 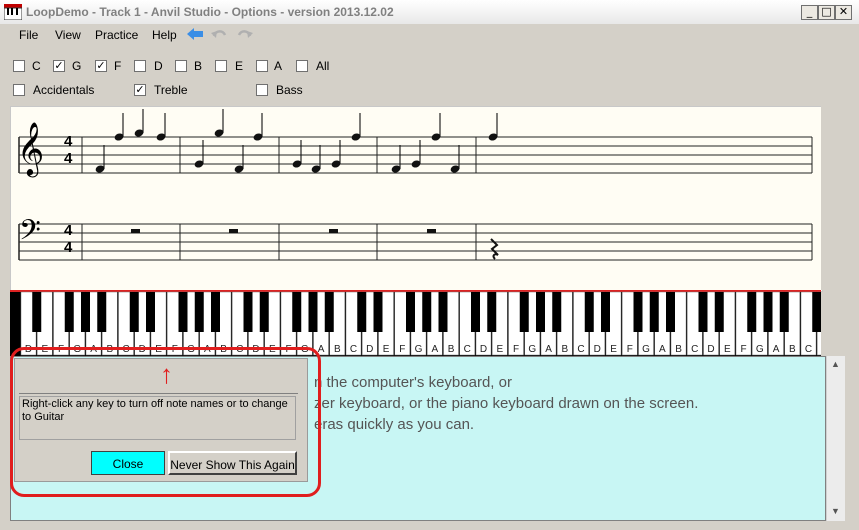 What do you see at coordinates (835, 364) in the screenshot?
I see `scroll-up-icon: ▲` at bounding box center [835, 364].